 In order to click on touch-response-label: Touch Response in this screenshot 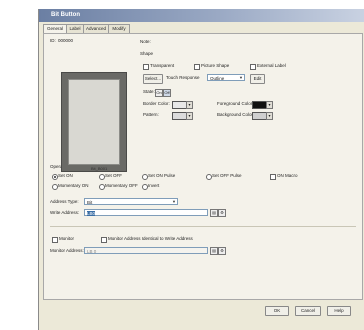, I will do `click(183, 77)`.